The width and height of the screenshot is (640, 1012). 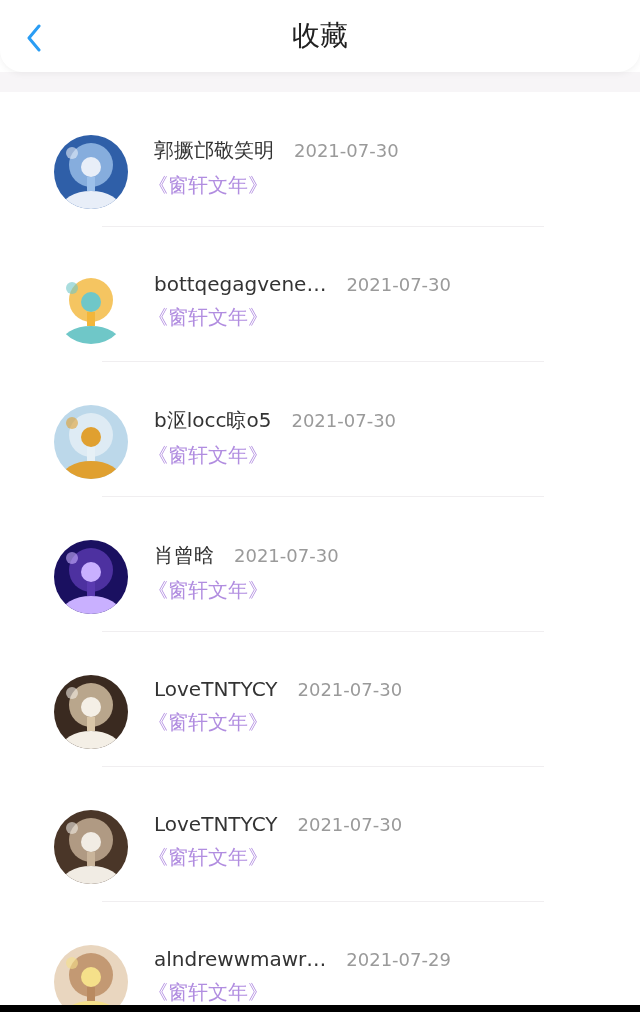 I want to click on page-title: 收藏, so click(x=320, y=36).